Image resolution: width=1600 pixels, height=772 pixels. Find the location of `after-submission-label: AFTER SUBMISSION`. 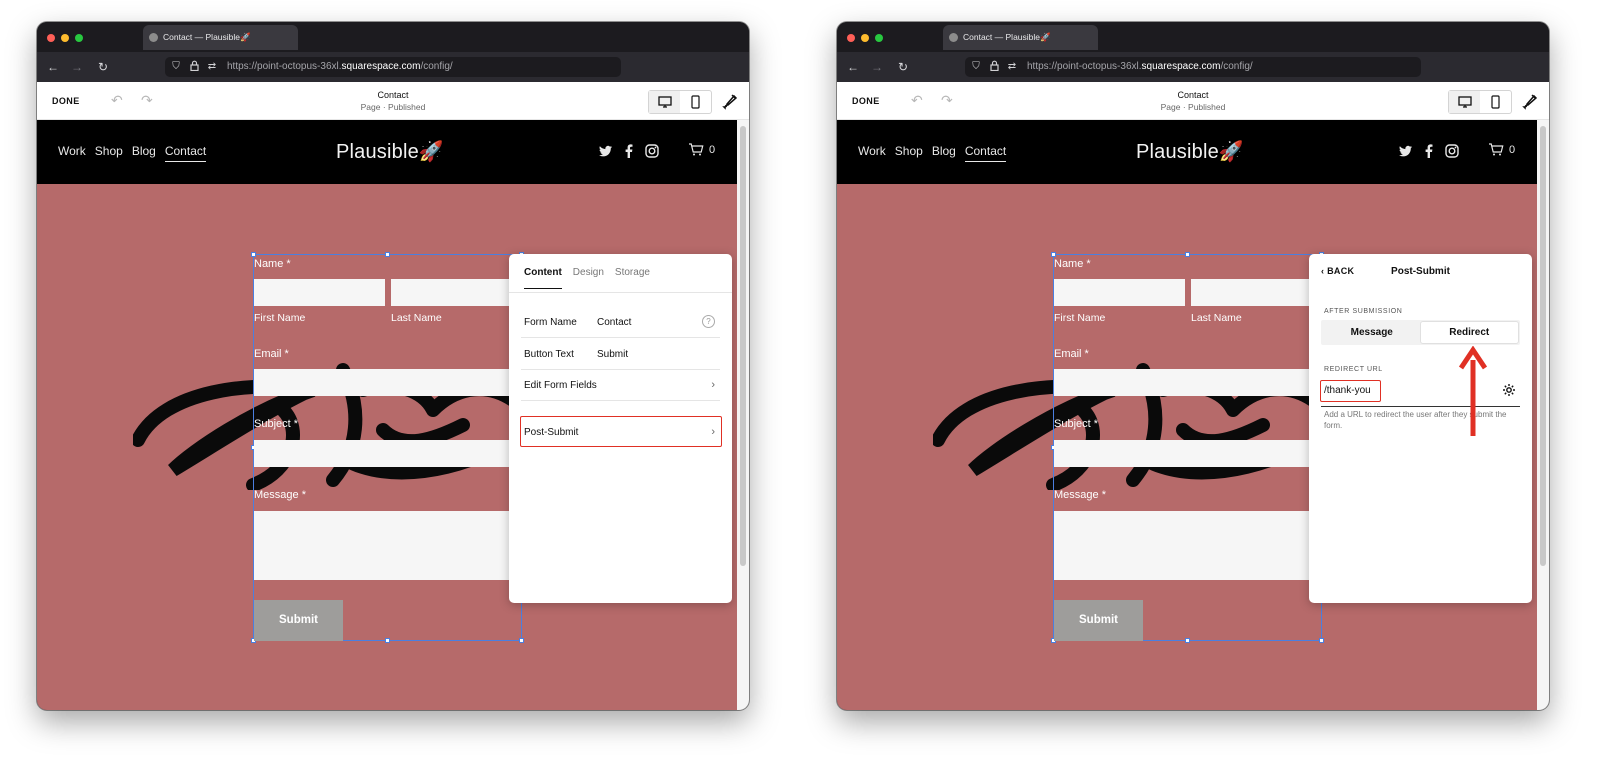

after-submission-label: AFTER SUBMISSION is located at coordinates (1363, 311).